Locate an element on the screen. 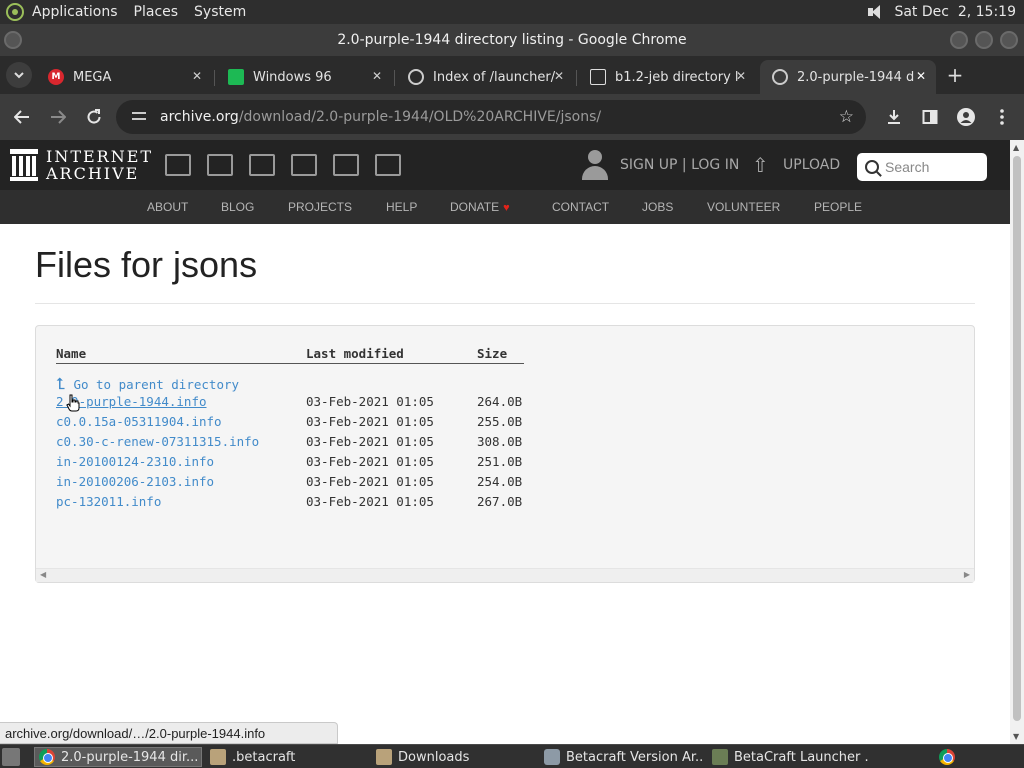 Image resolution: width=1024 pixels, height=768 pixels. parent-directory-link: ⮤ Go to parent directory is located at coordinates (147, 384).